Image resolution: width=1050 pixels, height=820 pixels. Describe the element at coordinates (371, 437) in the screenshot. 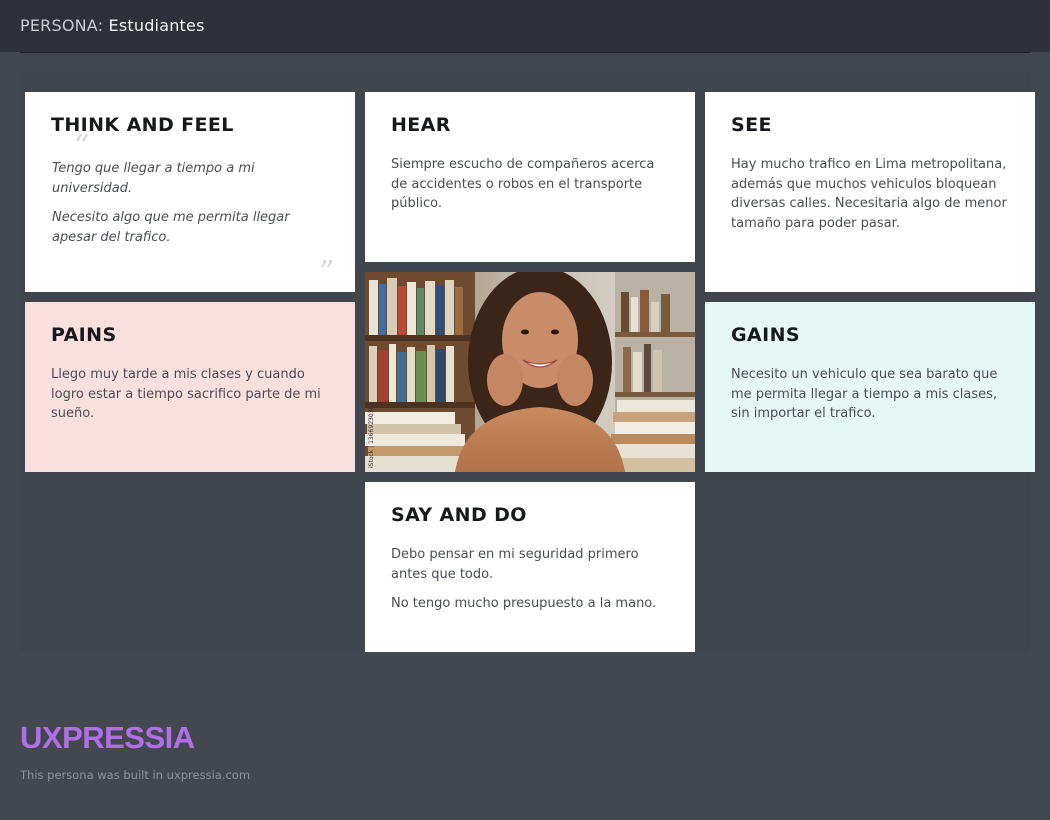

I see `photo-watermark: iStock | 1366923038` at that location.